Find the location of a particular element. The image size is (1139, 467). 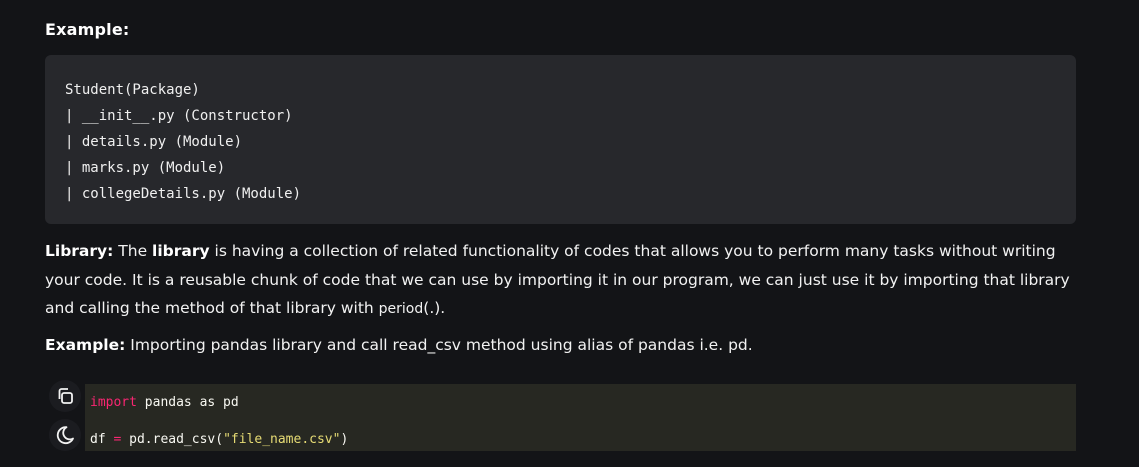

copy-icon is located at coordinates (65, 396).